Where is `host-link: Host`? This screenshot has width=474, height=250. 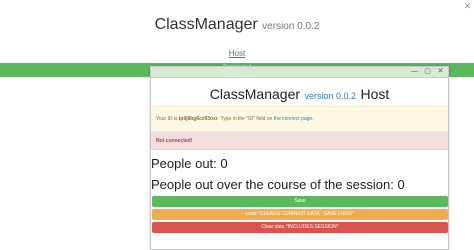 host-link: Host is located at coordinates (237, 53).